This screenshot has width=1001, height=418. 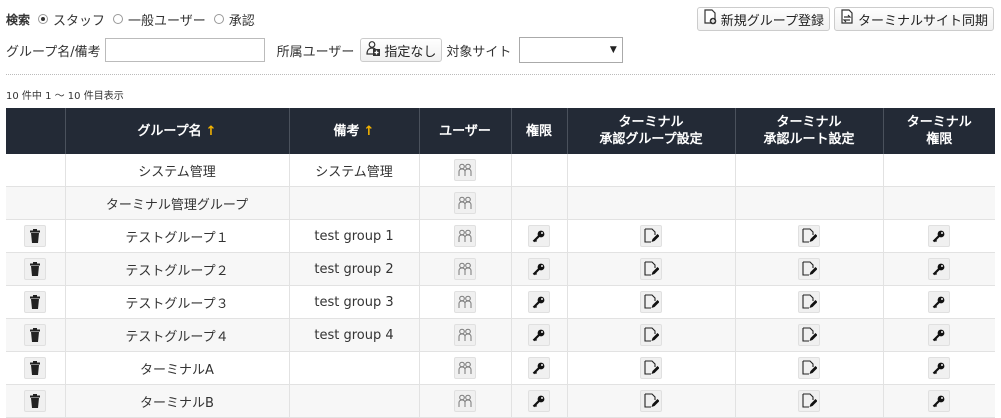 I want to click on col-group-name-label: グループ名, so click(x=169, y=131).